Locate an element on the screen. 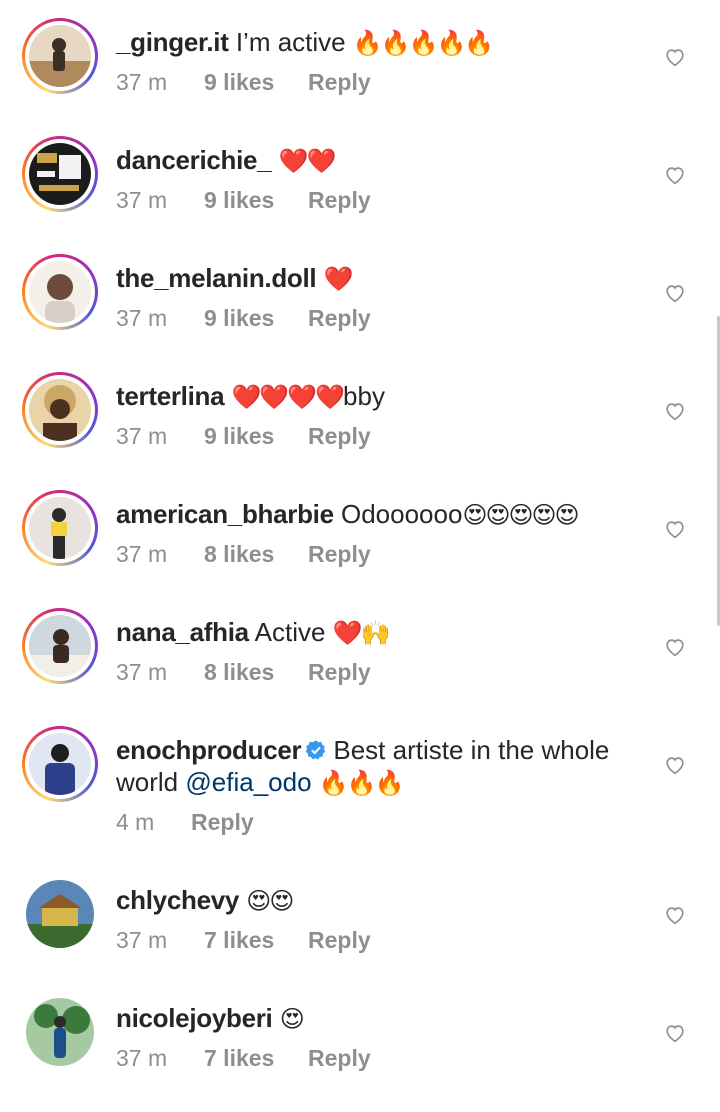 The width and height of the screenshot is (720, 1112). comment-emoji: 😍😍😍😍😍 is located at coordinates (520, 515).